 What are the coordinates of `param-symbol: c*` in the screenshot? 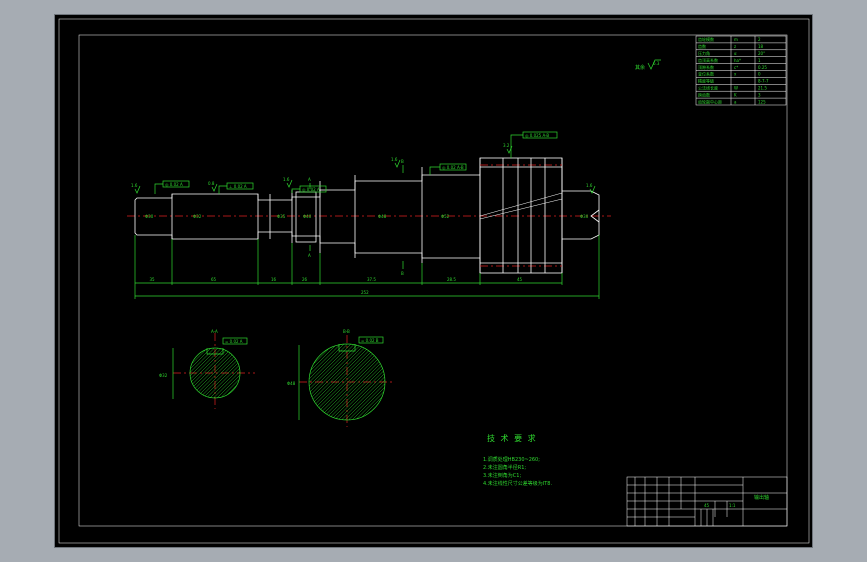 It's located at (736, 67).